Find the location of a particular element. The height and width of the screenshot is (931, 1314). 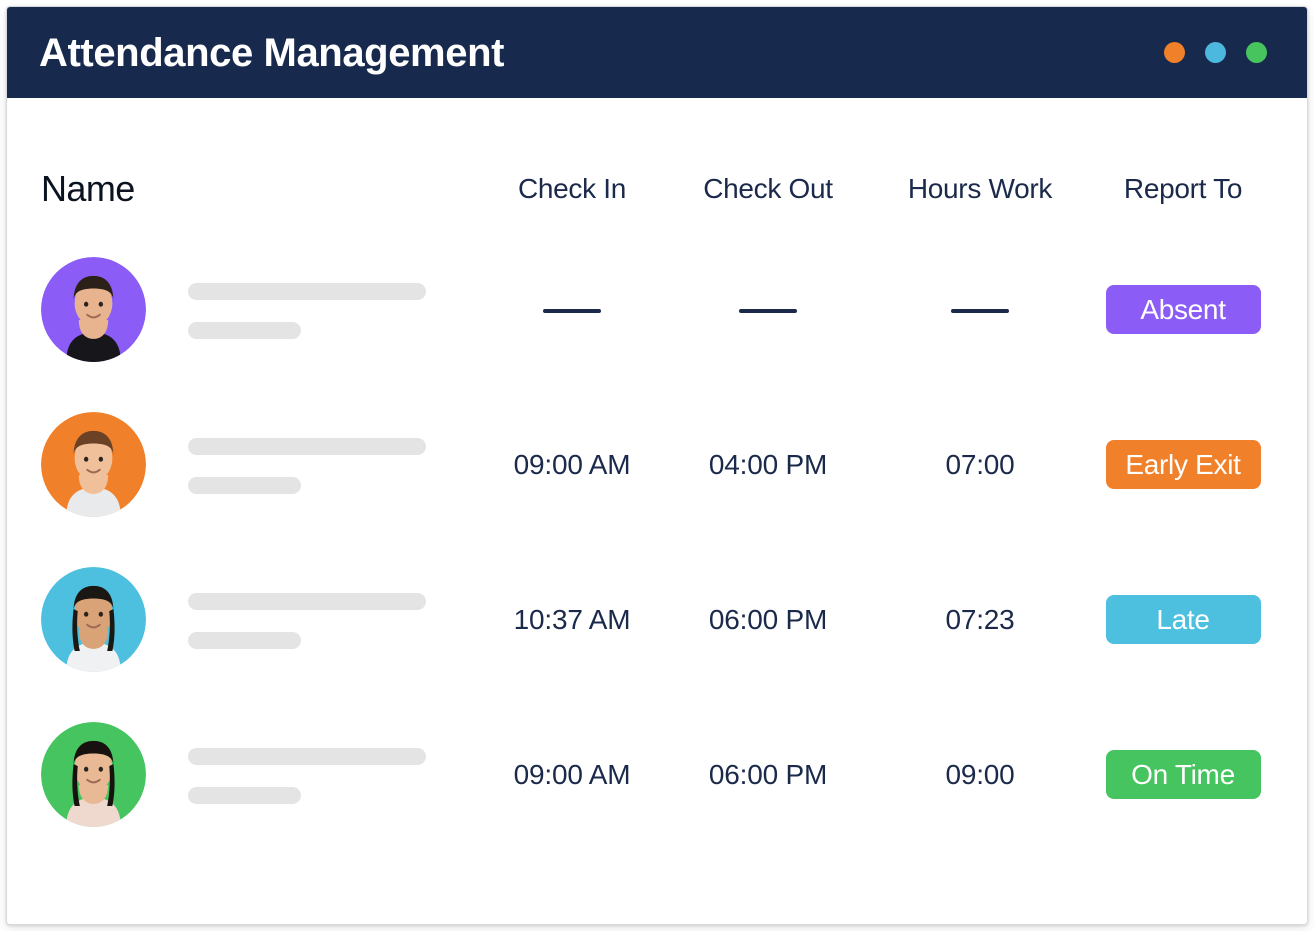

column-header-check-in: Check In is located at coordinates (572, 188).